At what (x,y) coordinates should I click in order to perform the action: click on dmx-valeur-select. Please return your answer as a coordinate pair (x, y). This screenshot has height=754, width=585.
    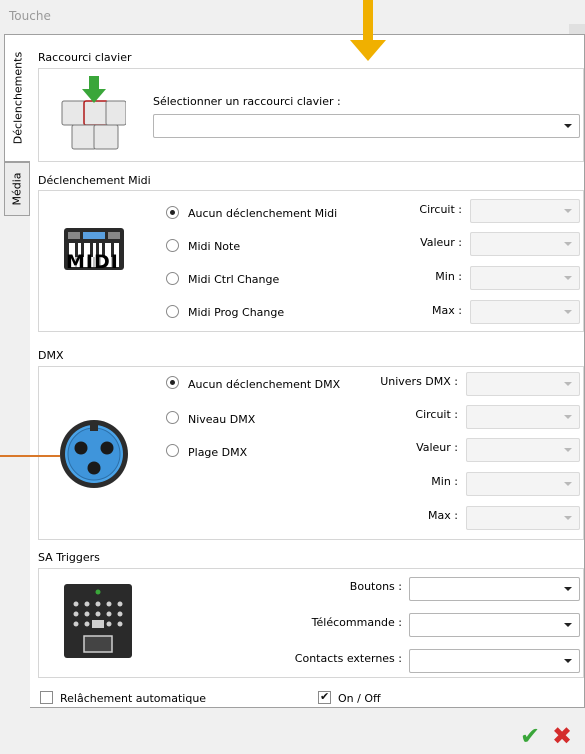
    Looking at the image, I should click on (523, 450).